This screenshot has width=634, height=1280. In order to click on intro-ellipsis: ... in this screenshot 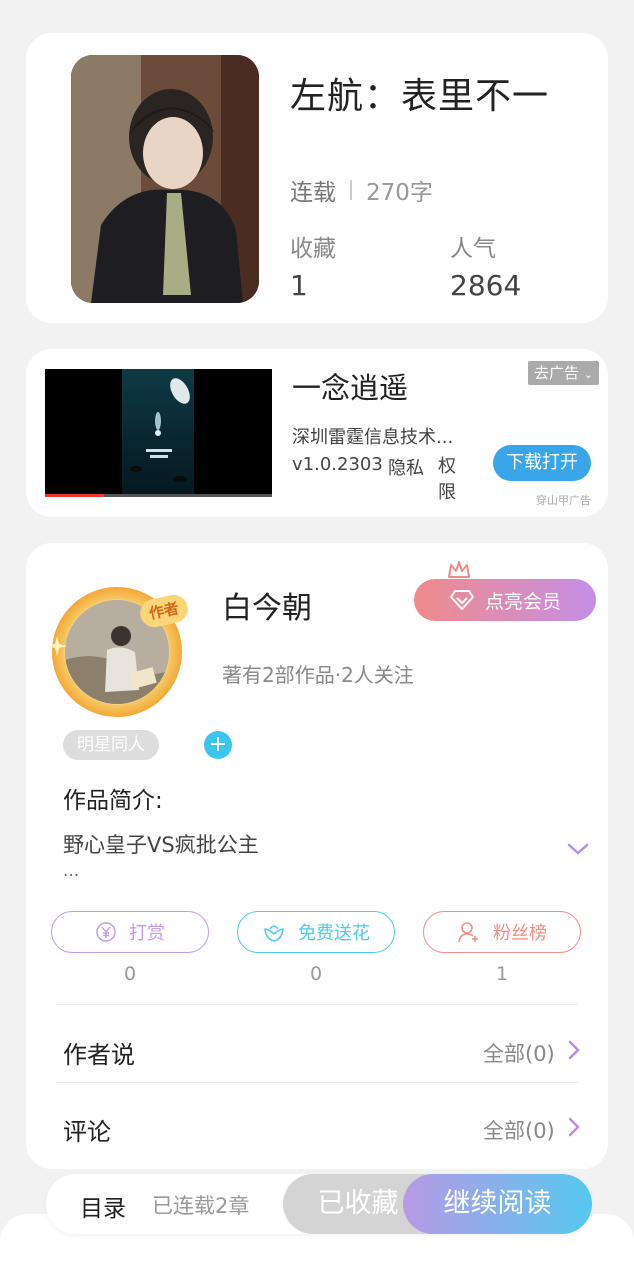, I will do `click(71, 871)`.